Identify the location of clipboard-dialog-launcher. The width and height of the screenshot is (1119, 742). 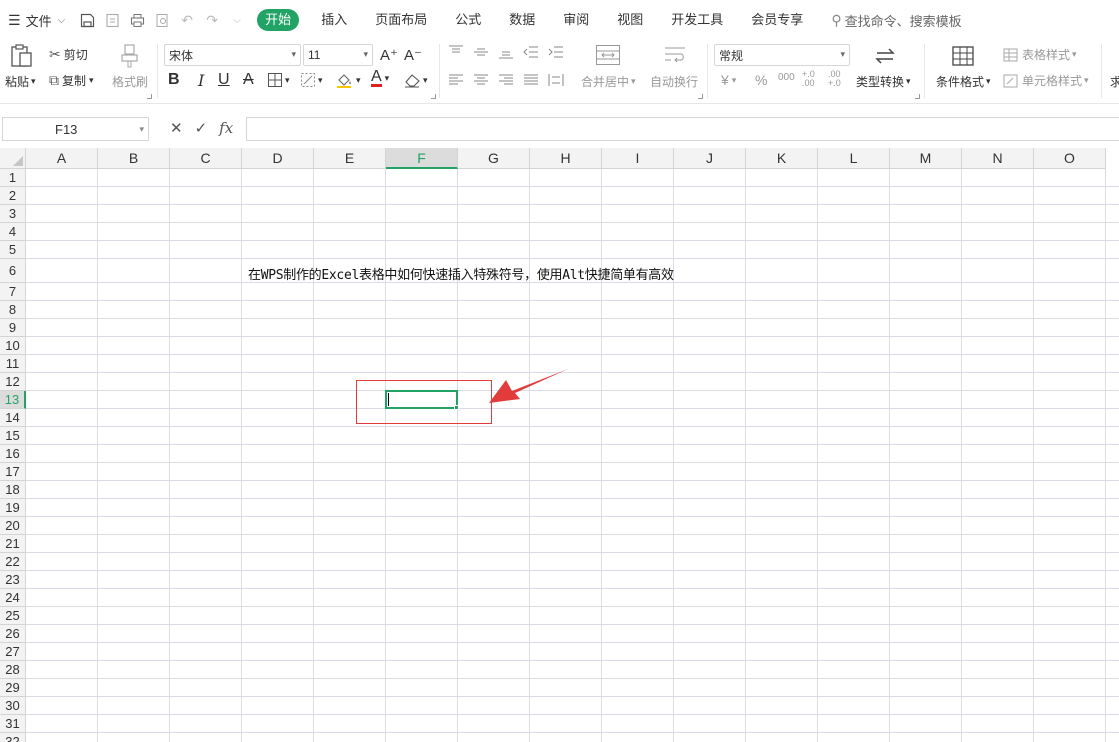
(149, 96).